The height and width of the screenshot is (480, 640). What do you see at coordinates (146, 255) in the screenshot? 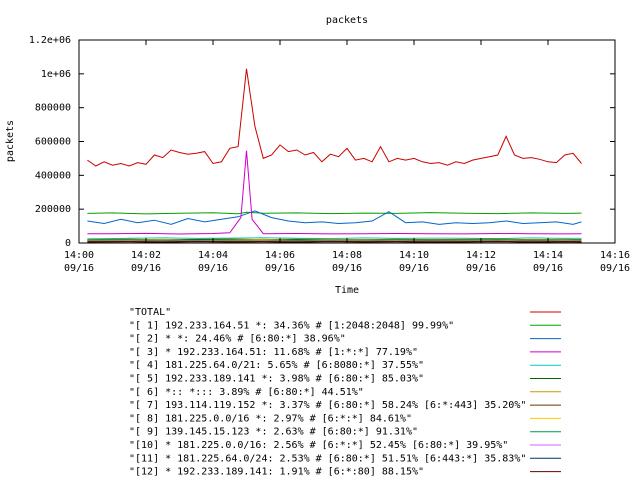
I see `x-tick-time: 14:02` at bounding box center [146, 255].